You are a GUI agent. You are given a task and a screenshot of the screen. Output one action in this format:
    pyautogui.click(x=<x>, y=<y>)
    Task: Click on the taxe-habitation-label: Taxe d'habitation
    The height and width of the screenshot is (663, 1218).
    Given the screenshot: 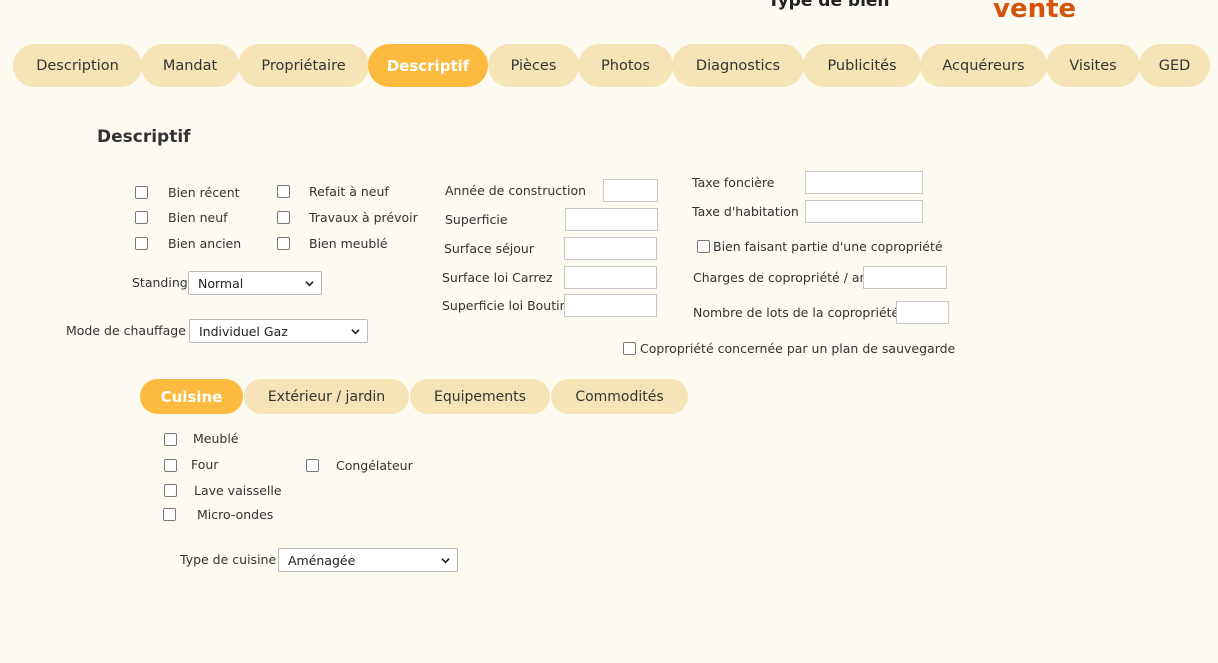 What is the action you would take?
    pyautogui.click(x=745, y=211)
    